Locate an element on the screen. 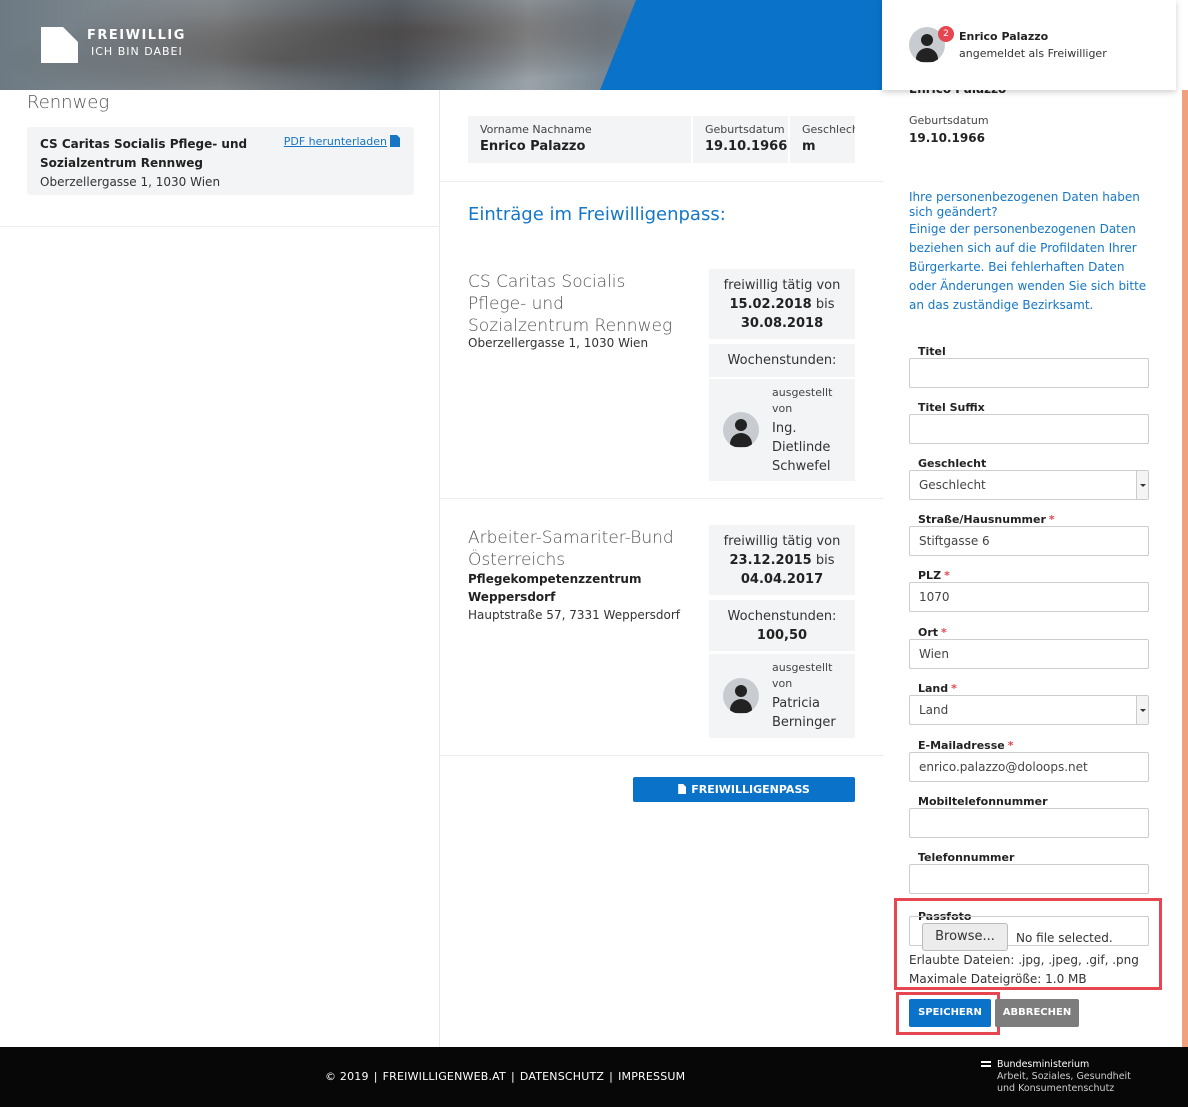 The image size is (1188, 1107). land-select: Land is located at coordinates (1029, 710).